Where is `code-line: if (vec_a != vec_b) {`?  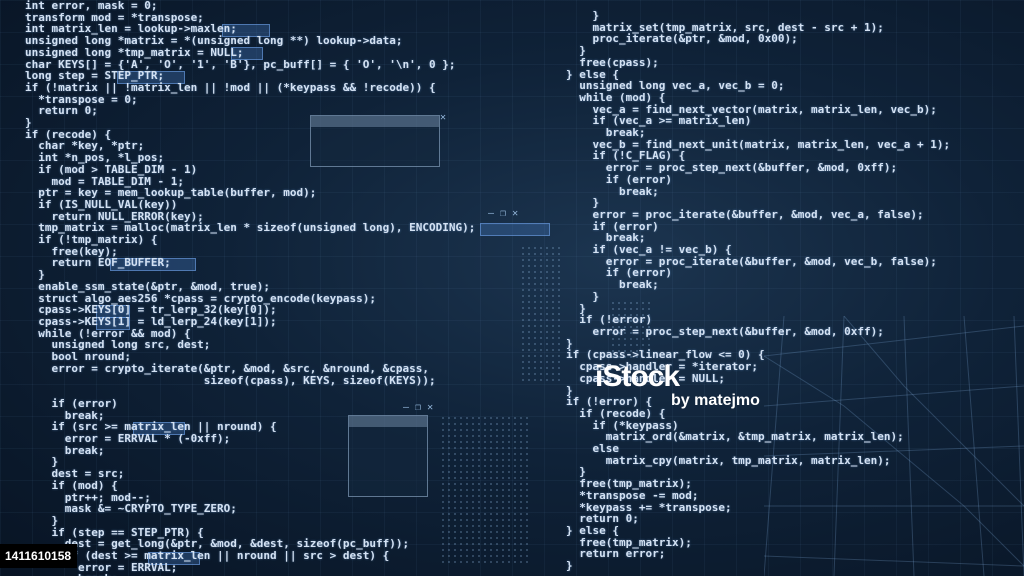 code-line: if (vec_a != vec_b) { is located at coordinates (649, 250).